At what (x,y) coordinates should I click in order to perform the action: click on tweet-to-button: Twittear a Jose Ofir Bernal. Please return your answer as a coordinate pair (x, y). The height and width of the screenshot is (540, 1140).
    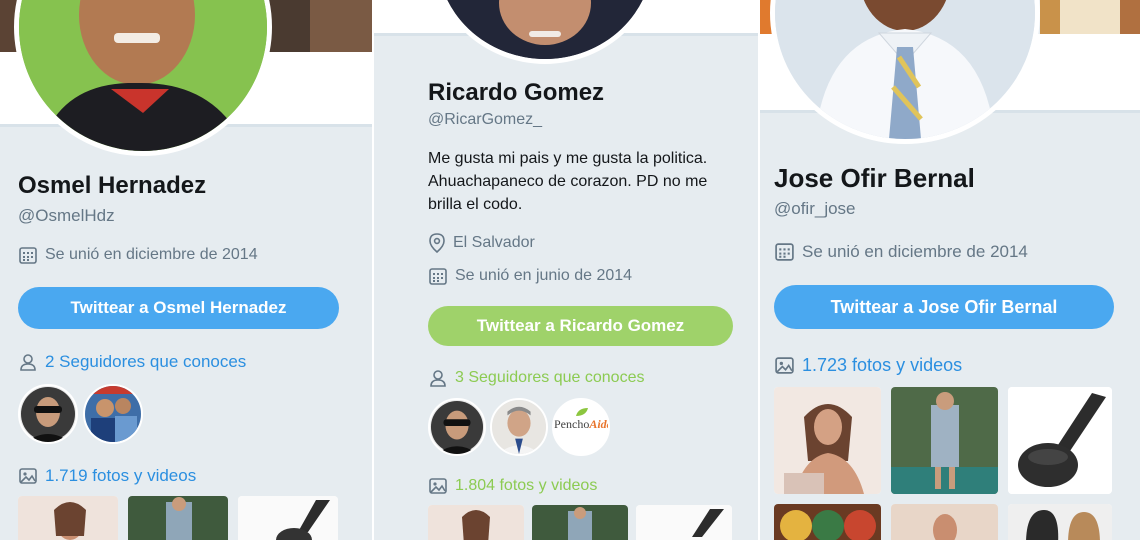
    Looking at the image, I should click on (944, 307).